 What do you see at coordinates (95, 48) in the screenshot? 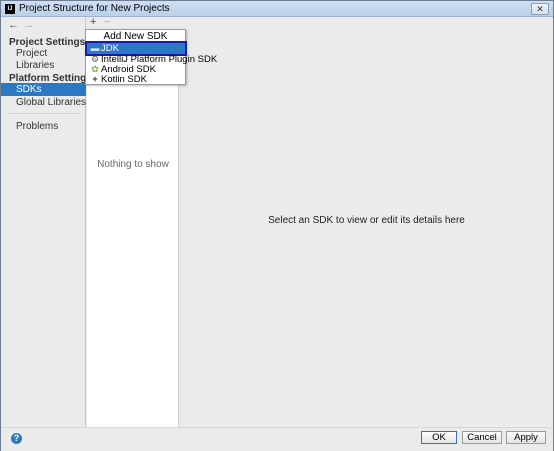
I see `jdk-icon: ▬` at bounding box center [95, 48].